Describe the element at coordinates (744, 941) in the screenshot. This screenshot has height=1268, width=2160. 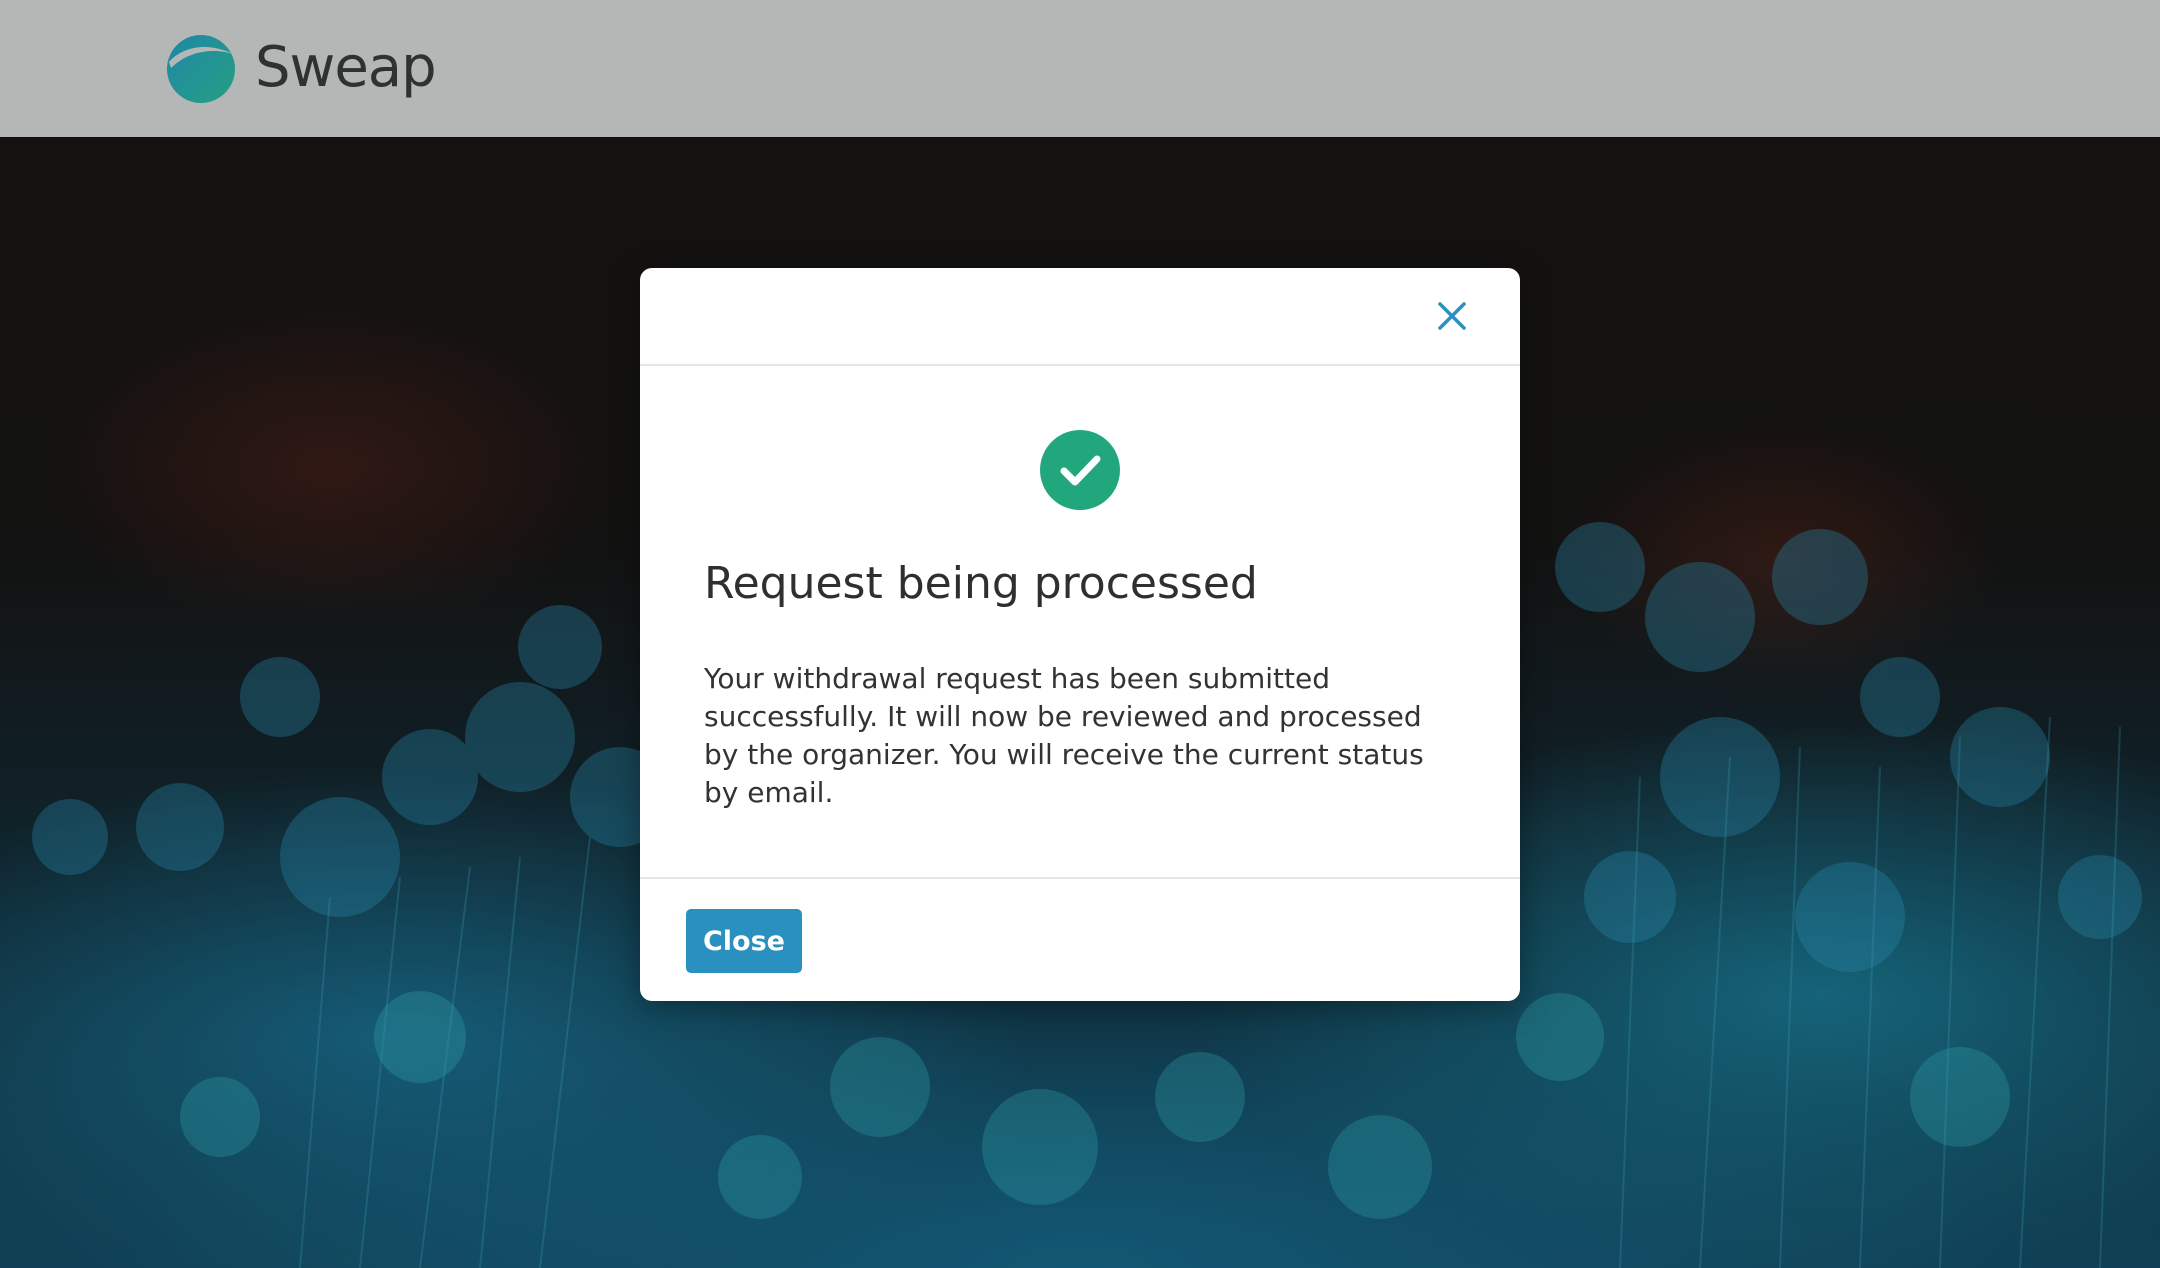
I see `close-button: Close` at that location.